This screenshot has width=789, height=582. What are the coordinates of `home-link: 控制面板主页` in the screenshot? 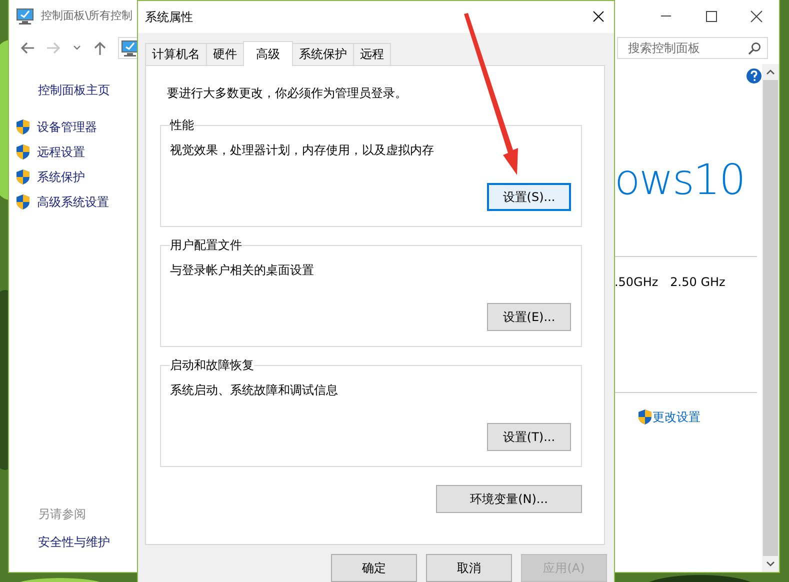 It's located at (88, 90).